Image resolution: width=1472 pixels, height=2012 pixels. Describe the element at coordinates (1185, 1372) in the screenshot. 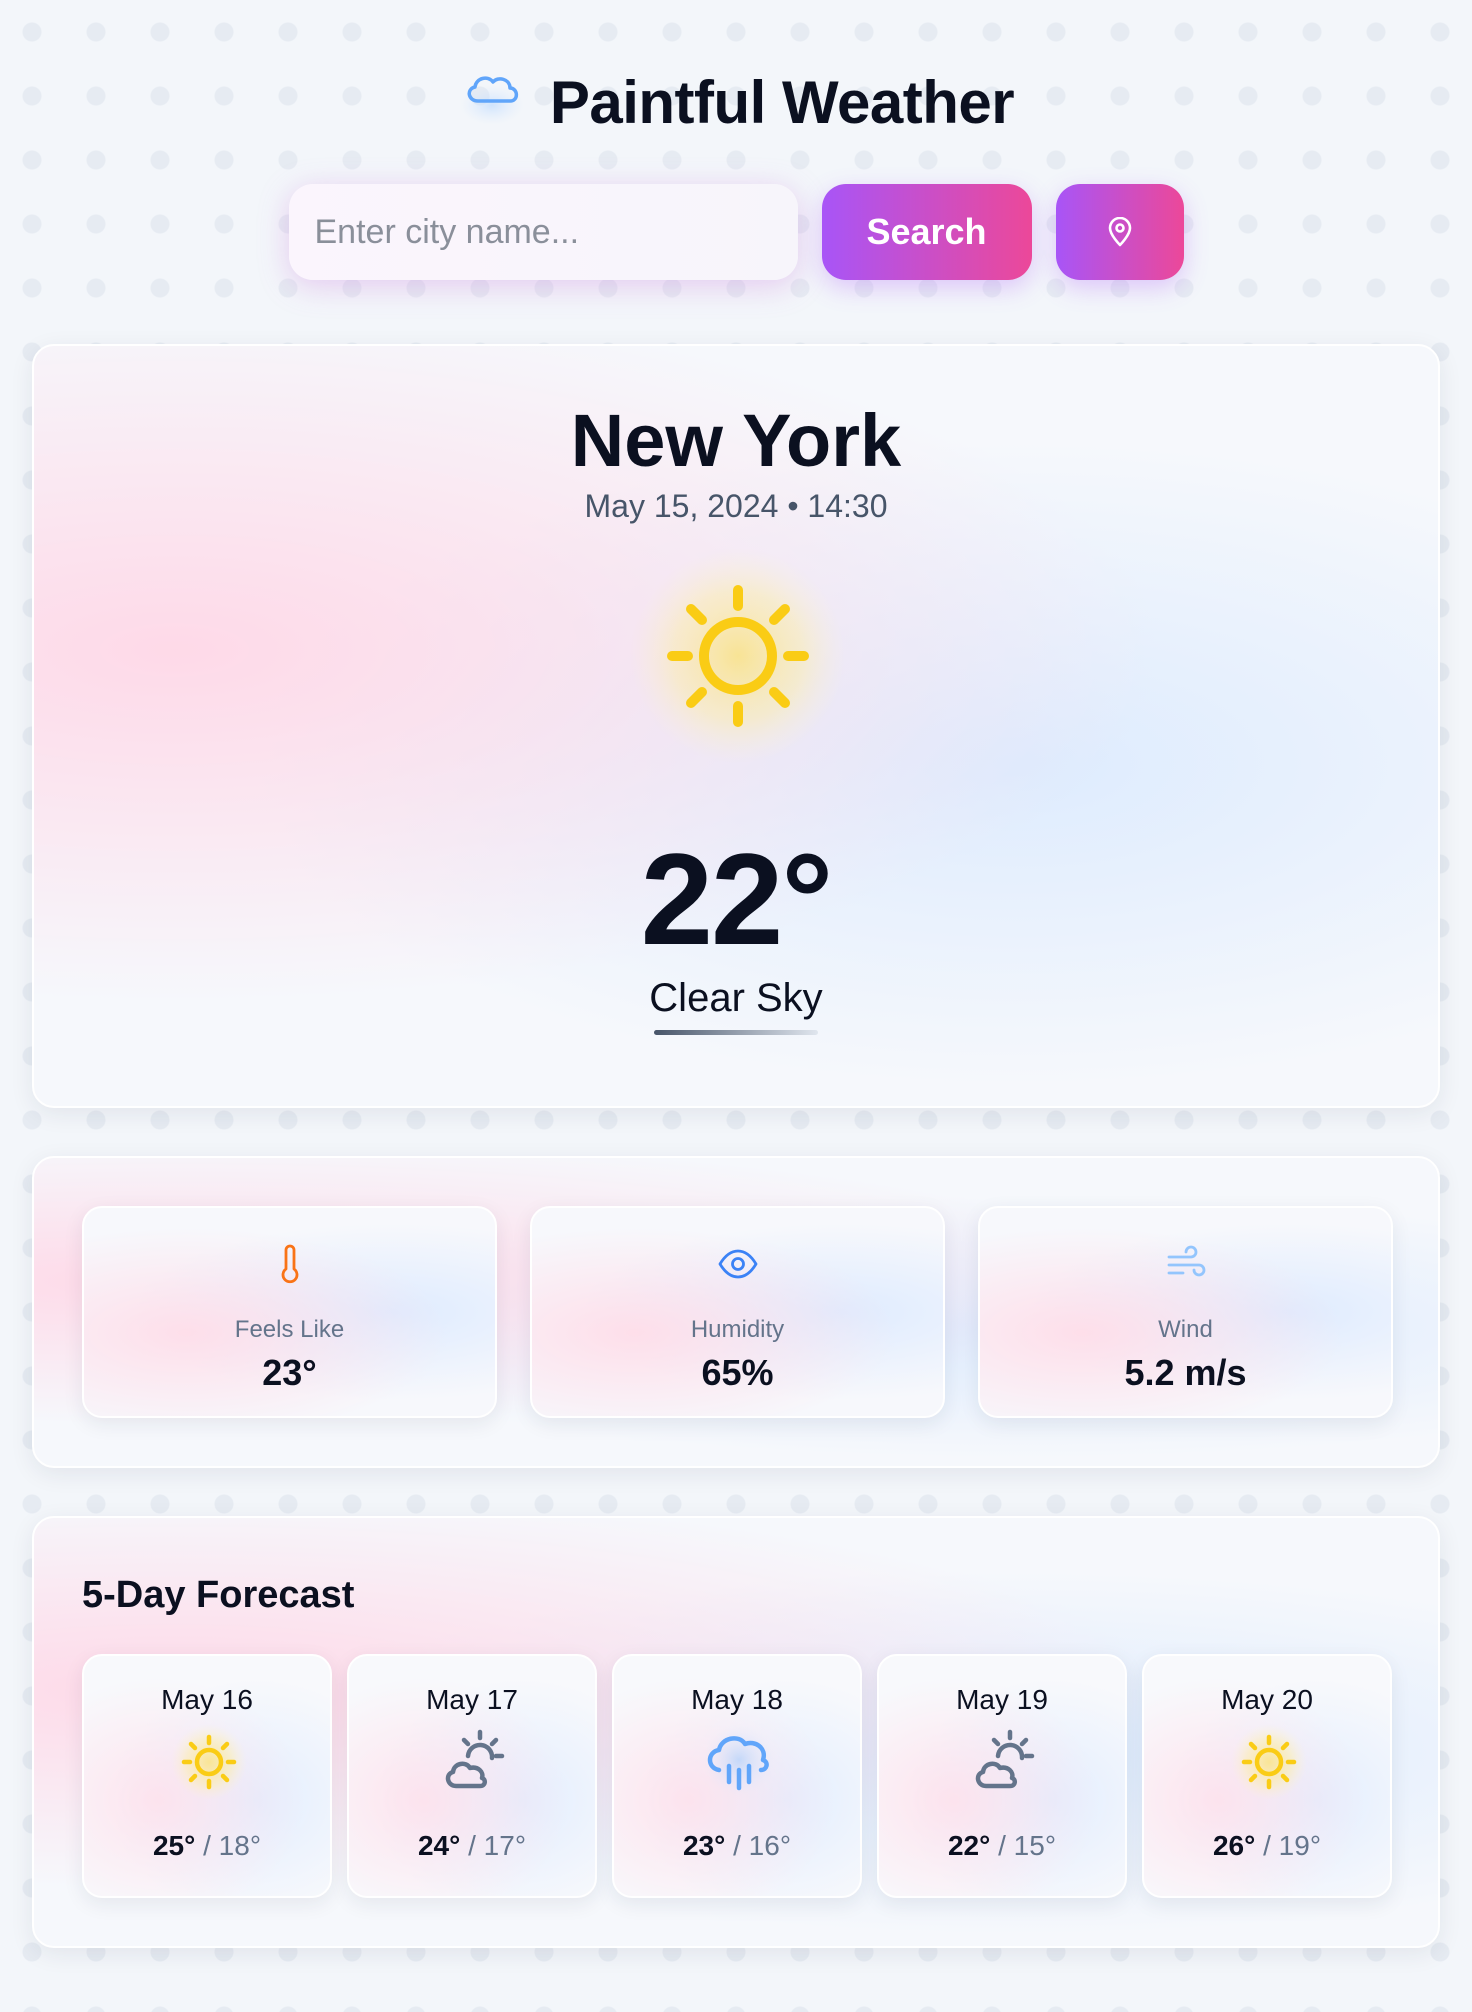

I see `detail-value: 5.2 m/s` at that location.